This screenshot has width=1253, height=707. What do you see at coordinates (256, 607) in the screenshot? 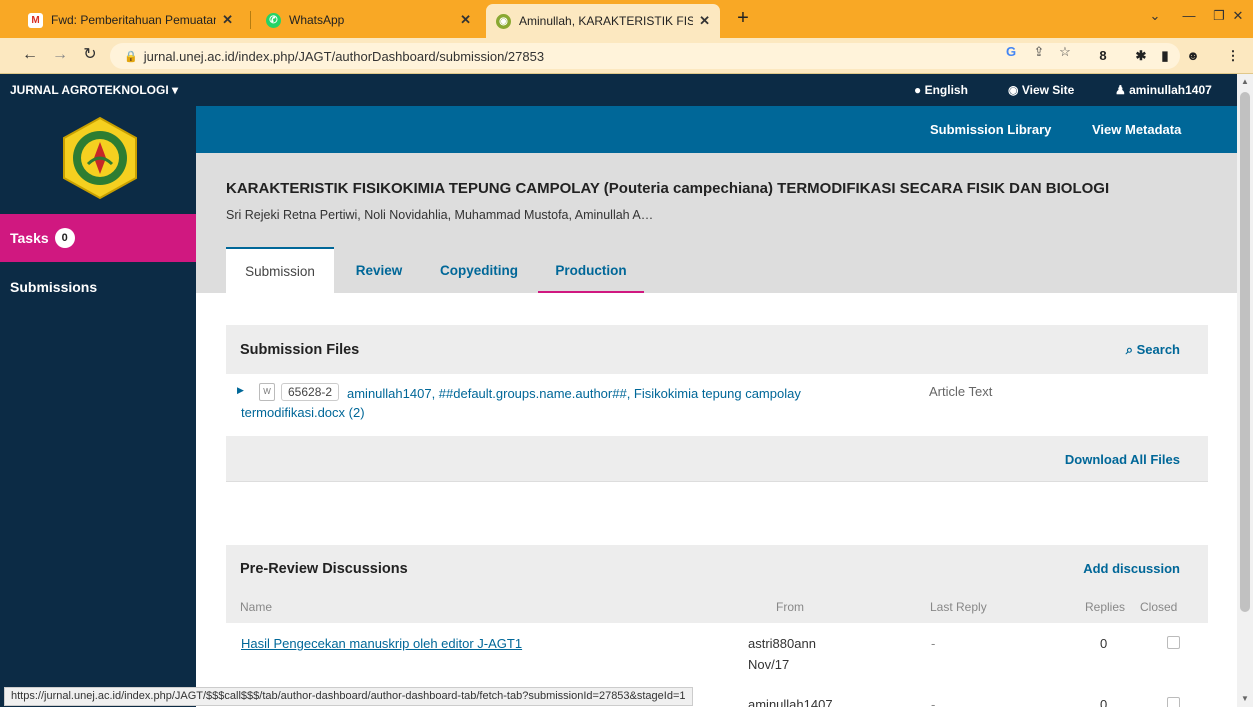
I see `column-name: Name` at bounding box center [256, 607].